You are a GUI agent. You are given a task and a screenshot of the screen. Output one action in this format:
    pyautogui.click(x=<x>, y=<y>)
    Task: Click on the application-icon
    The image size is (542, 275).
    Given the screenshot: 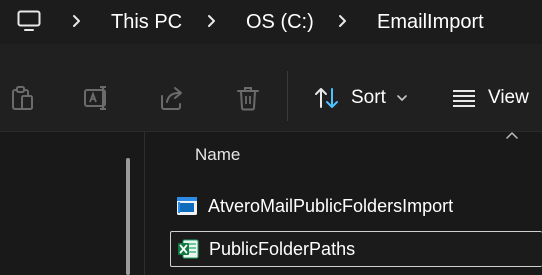 What is the action you would take?
    pyautogui.click(x=187, y=206)
    